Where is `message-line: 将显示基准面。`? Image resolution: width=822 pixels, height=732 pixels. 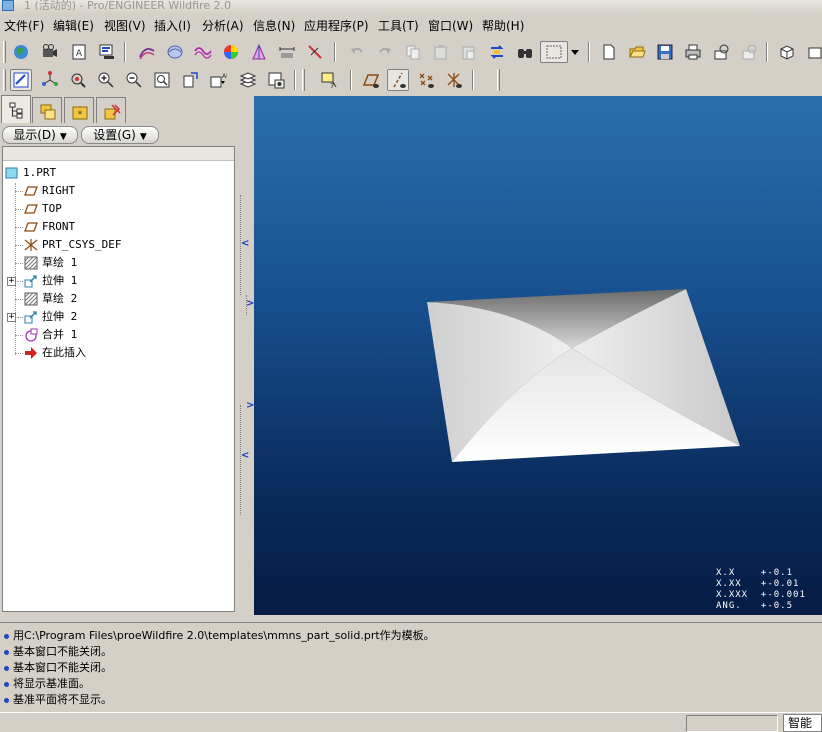
message-line: 将显示基准面。 is located at coordinates (47, 684).